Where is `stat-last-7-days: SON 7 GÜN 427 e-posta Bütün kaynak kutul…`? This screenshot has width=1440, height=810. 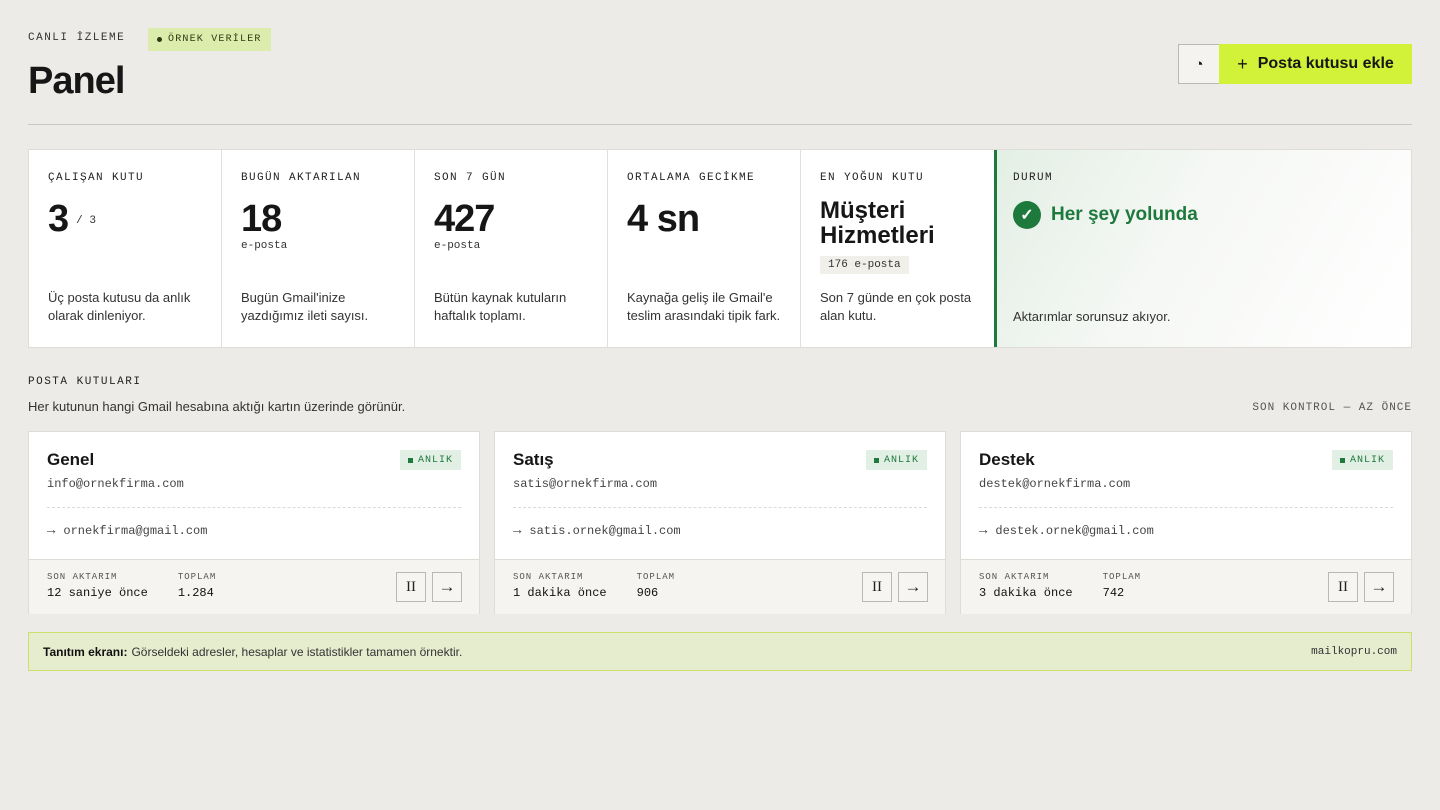
stat-last-7-days: SON 7 GÜN 427 e-posta Bütün kaynak kutul… is located at coordinates (511, 248).